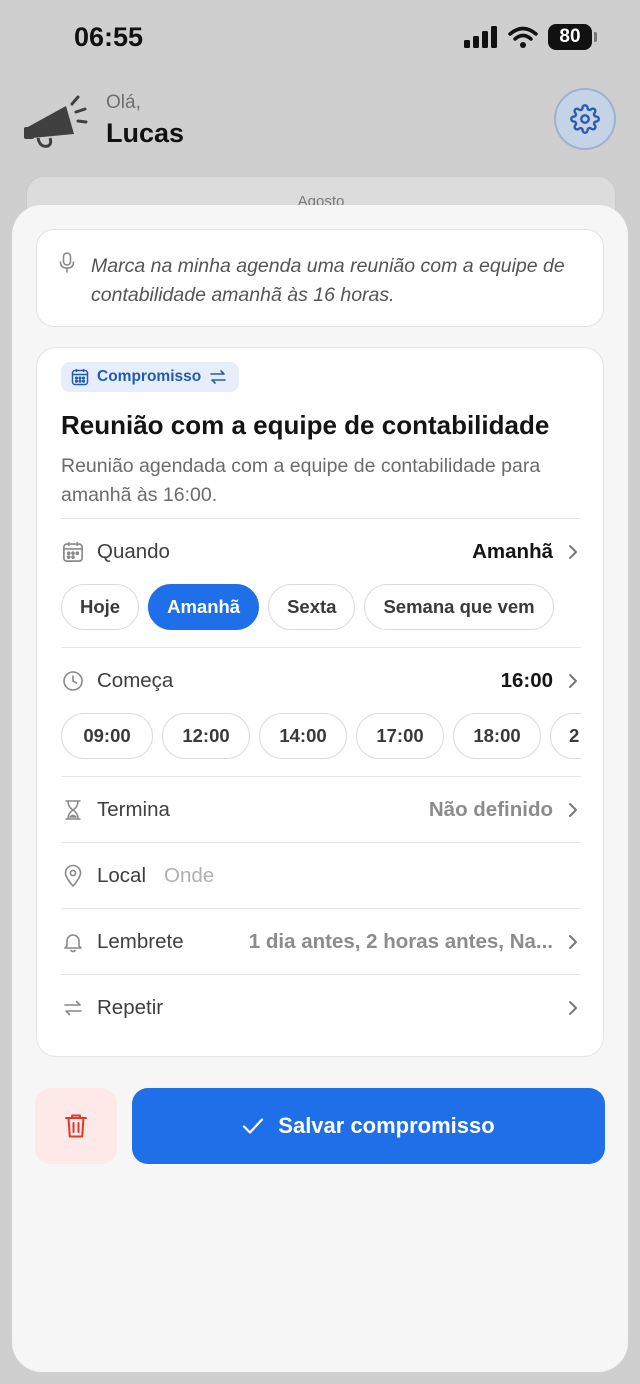  I want to click on checkmark-icon, so click(253, 1126).